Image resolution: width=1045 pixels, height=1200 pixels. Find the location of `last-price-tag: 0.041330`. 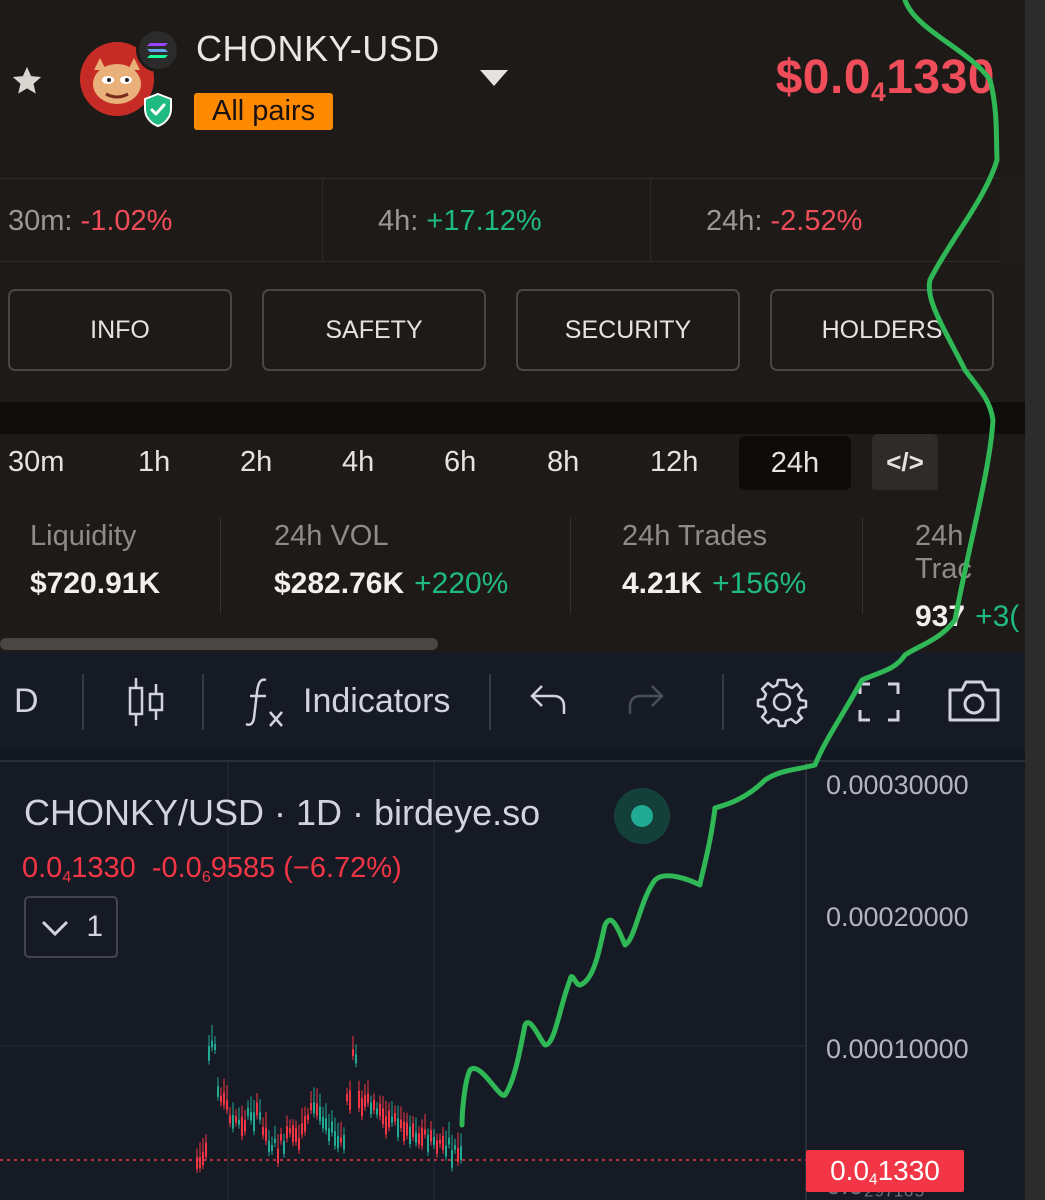

last-price-tag: 0.041330 is located at coordinates (885, 1171).